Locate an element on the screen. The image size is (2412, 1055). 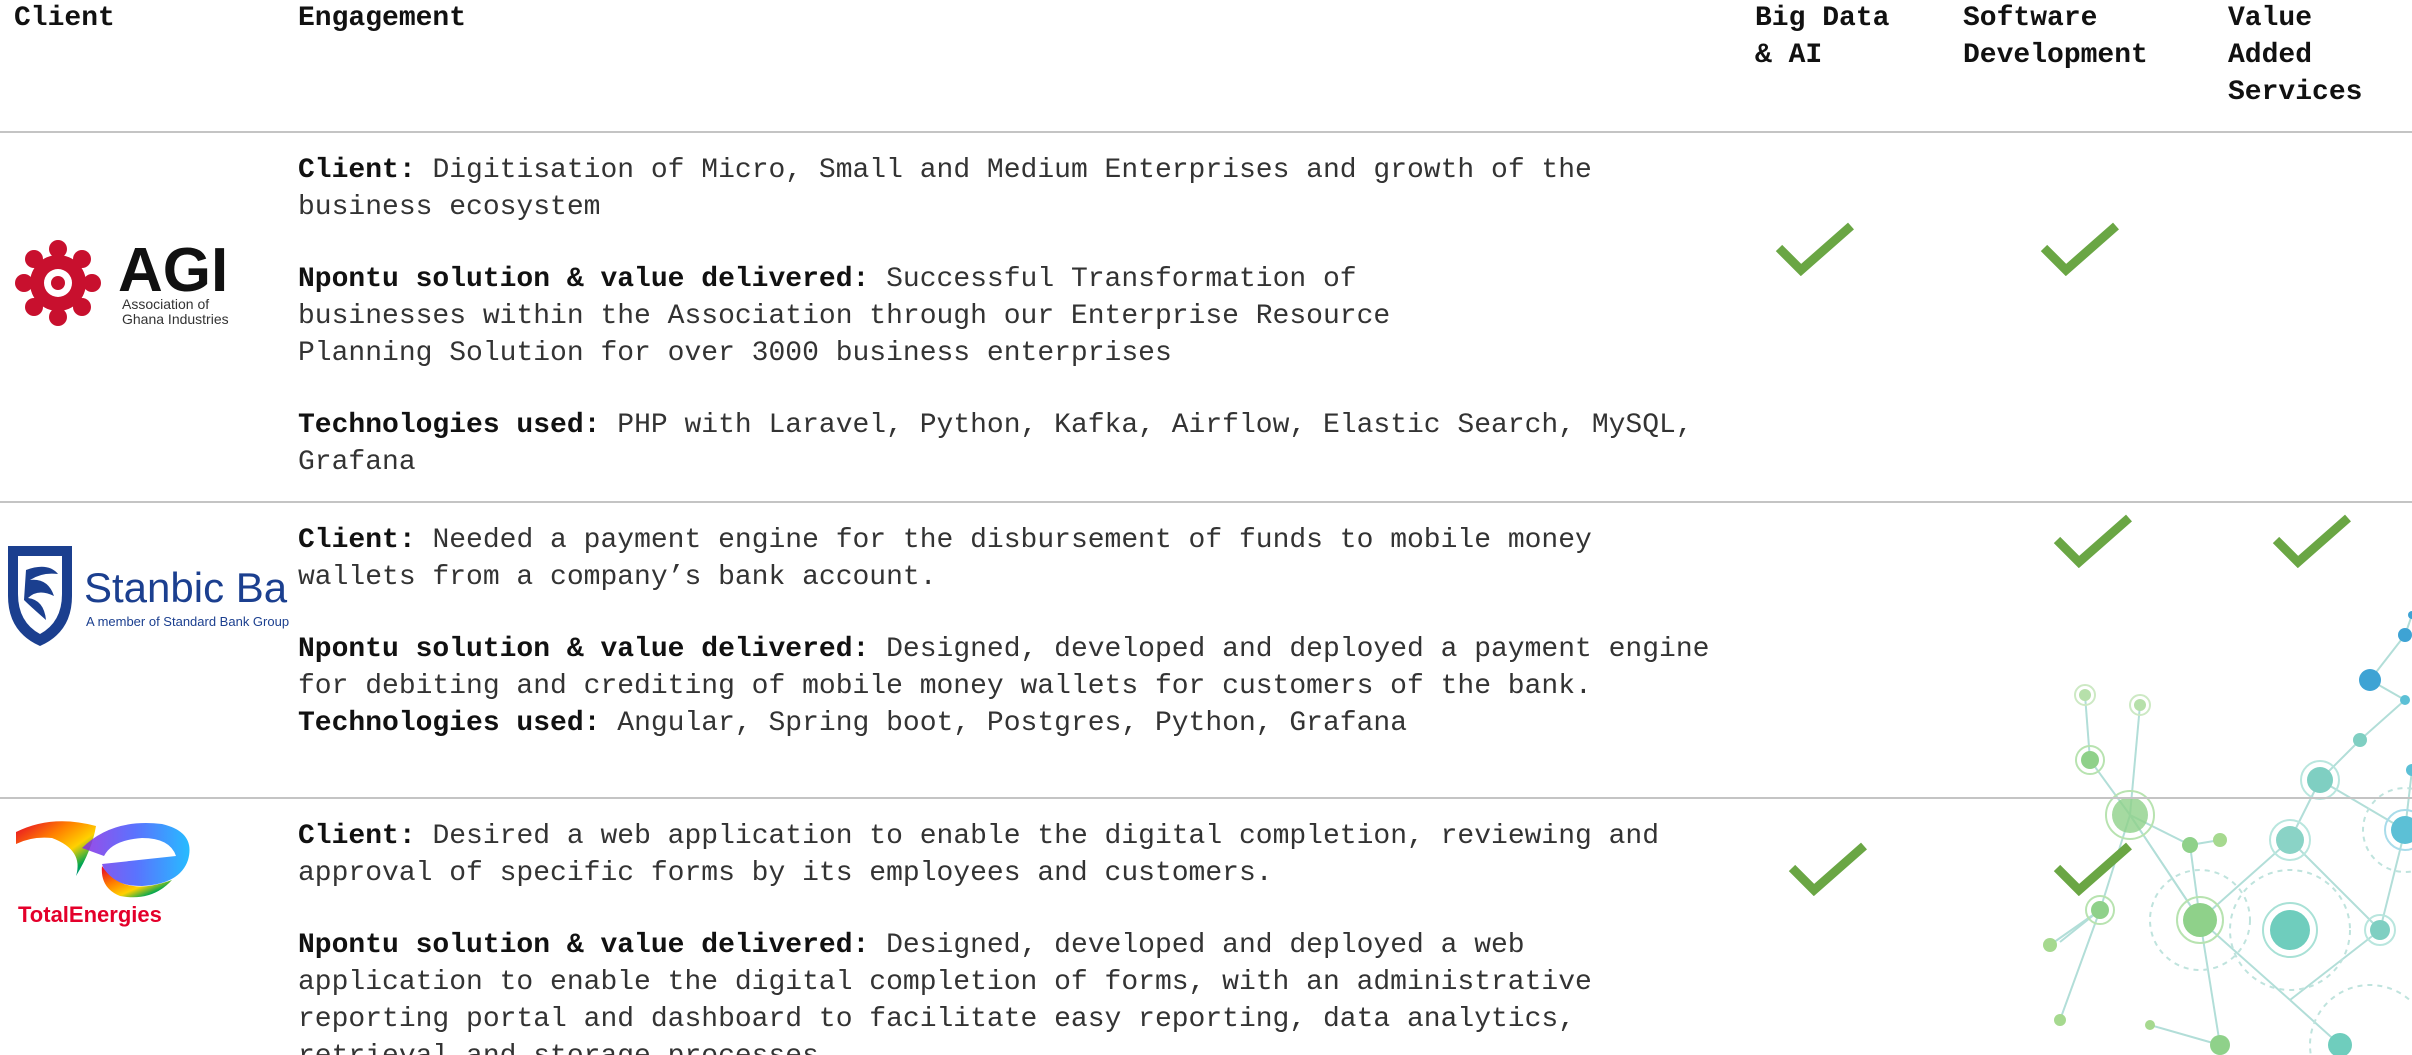
header-divider is located at coordinates (1206, 132).